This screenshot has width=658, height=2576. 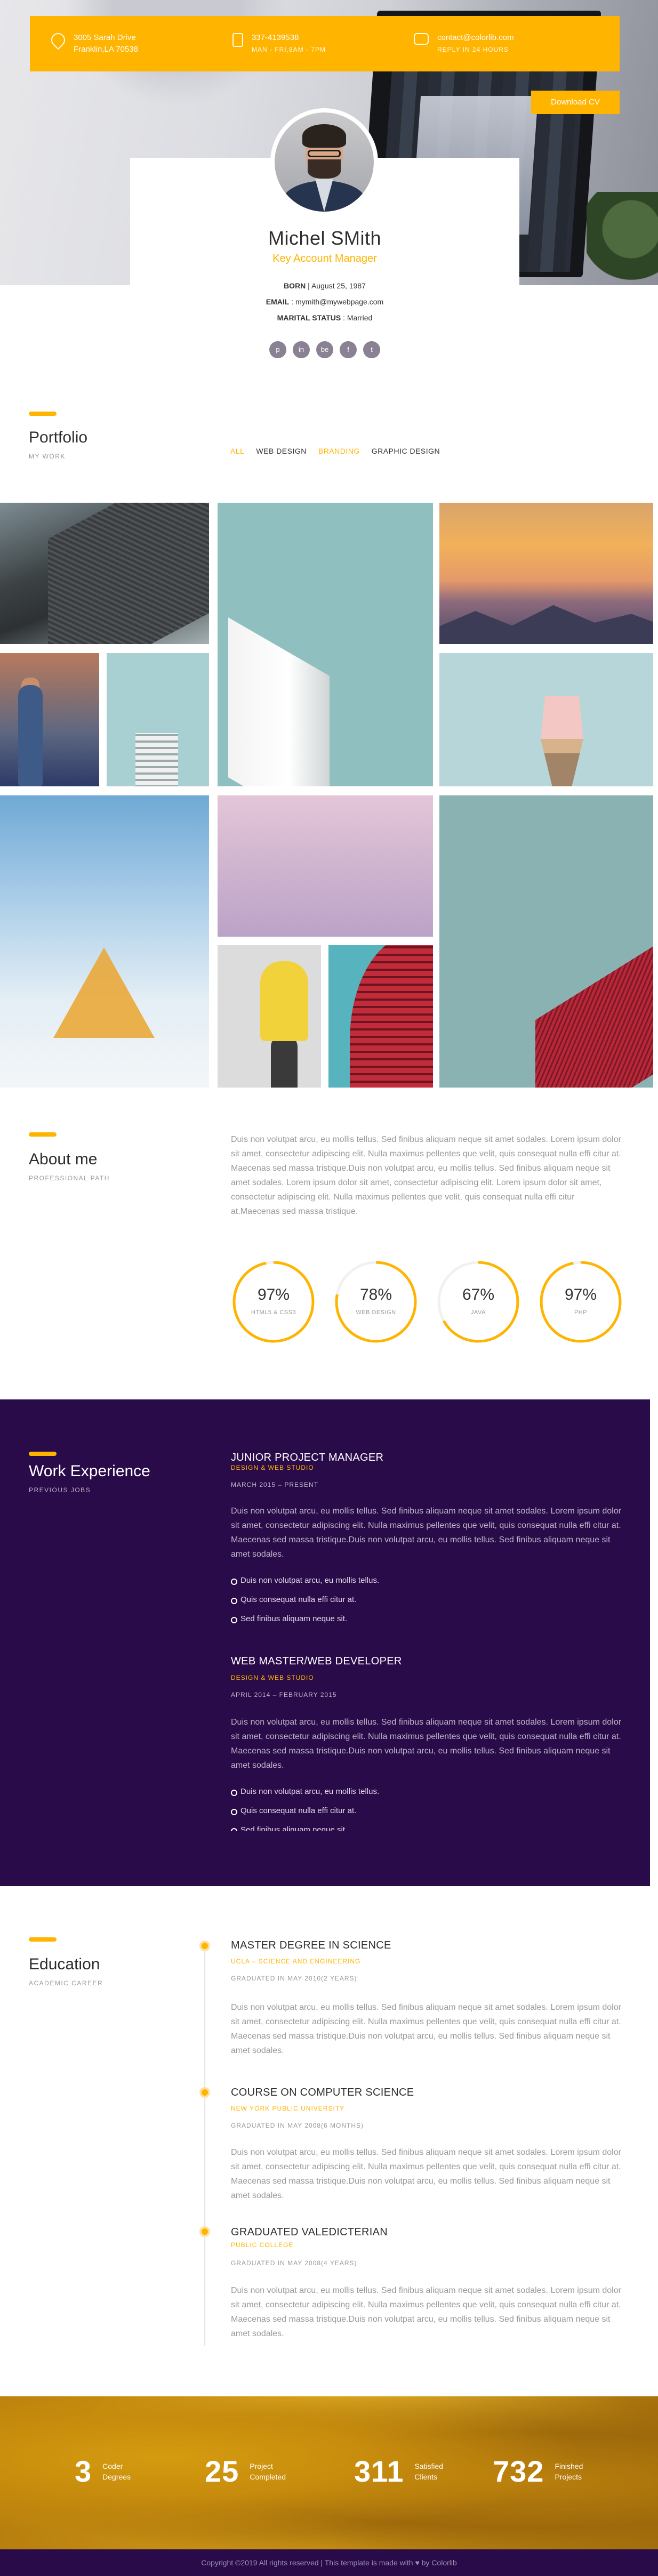 I want to click on education-item-title: GRADUATED VALEDICTERIAN, so click(x=309, y=2232).